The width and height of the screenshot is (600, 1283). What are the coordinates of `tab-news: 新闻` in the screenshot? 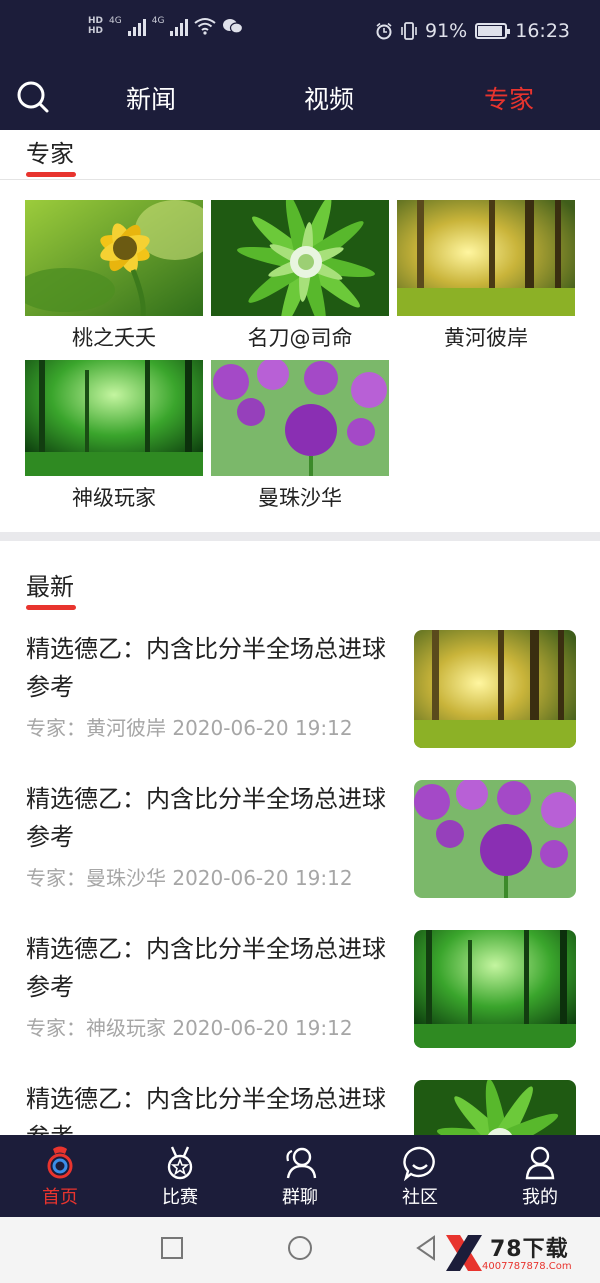 It's located at (151, 98).